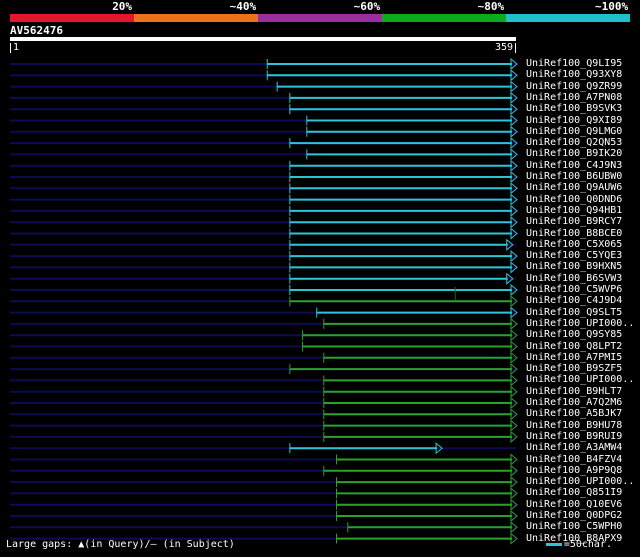 This screenshot has height=557, width=640. Describe the element at coordinates (574, 255) in the screenshot. I see `hit-label: UniRef100_C5YQE3` at that location.